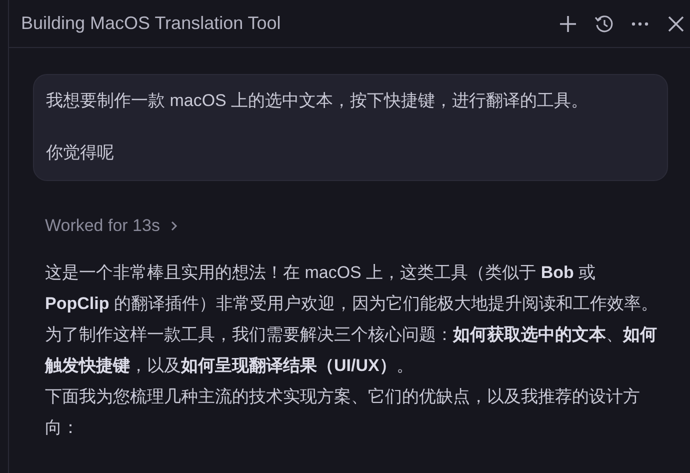 This screenshot has height=473, width=690. I want to click on panel-title: Building MacOS Translation Tool, so click(151, 23).